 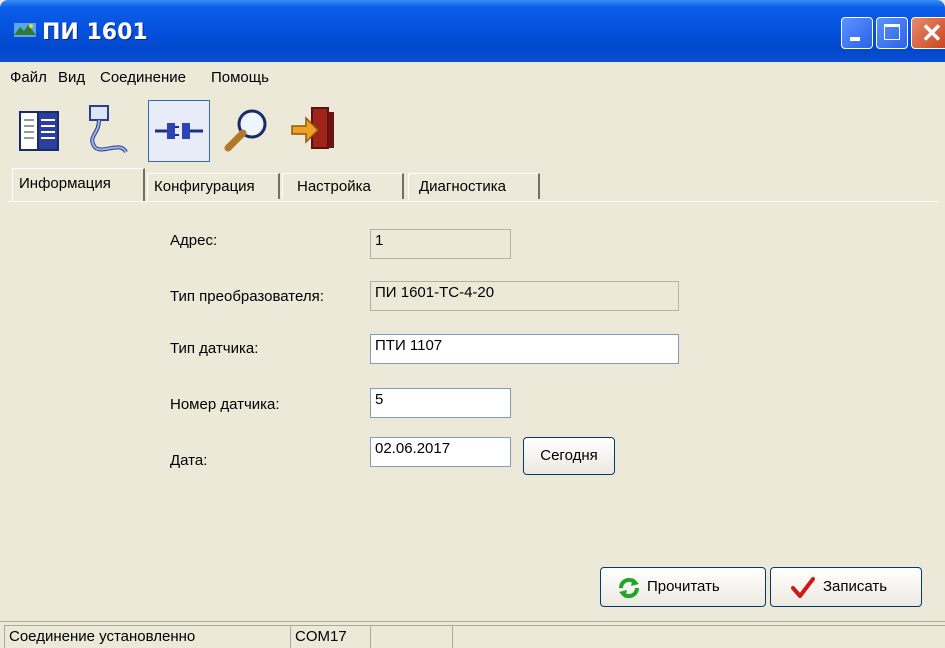 I want to click on connect-icon, so click(x=179, y=131).